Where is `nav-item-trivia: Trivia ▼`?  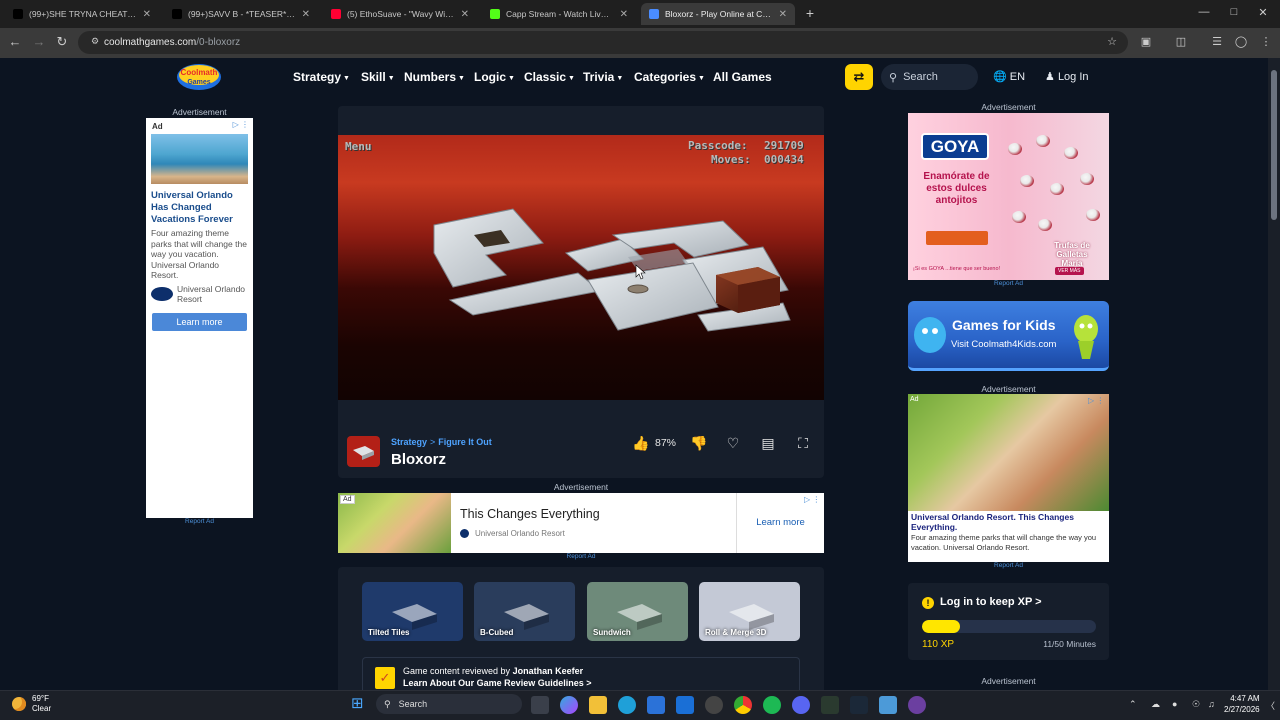
nav-item-trivia: Trivia ▼ is located at coordinates (603, 77).